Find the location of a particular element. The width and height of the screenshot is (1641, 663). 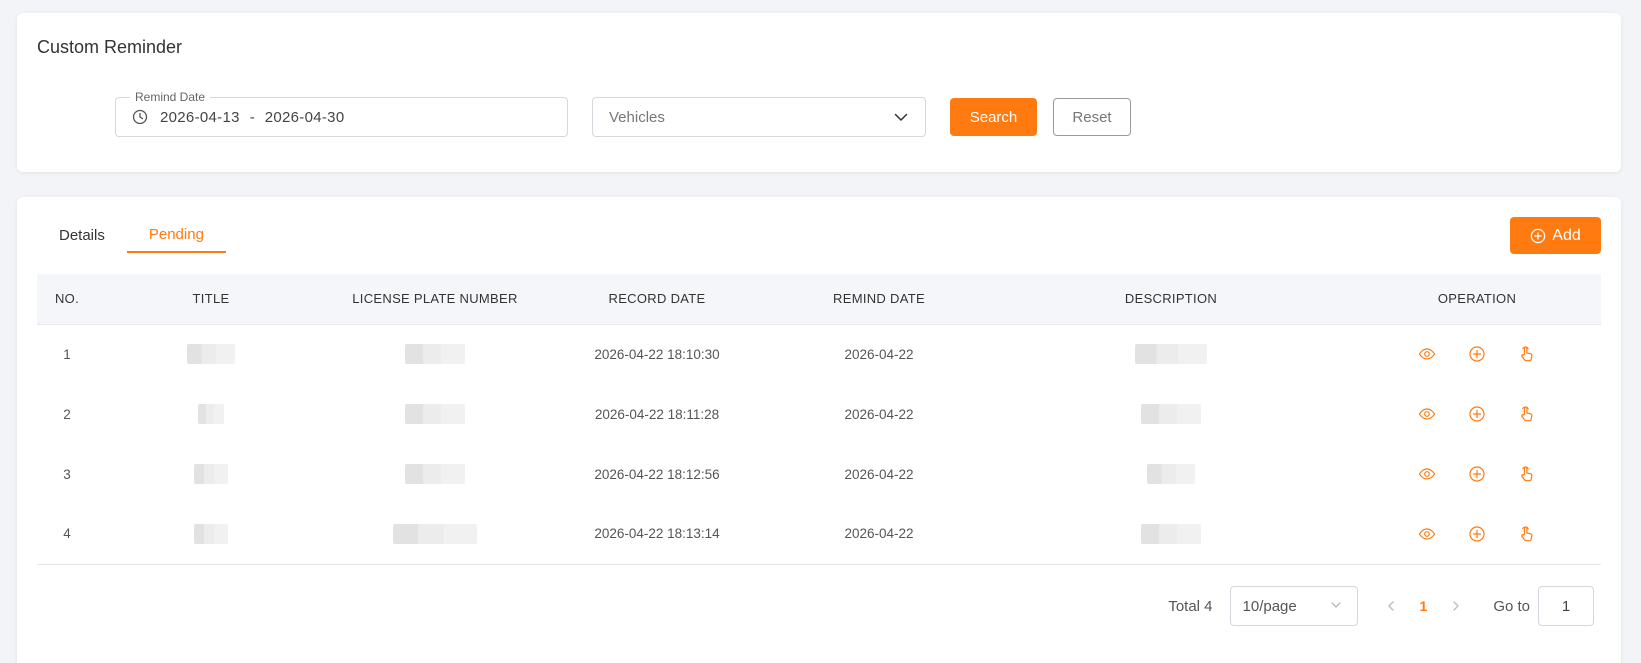

cell-record-date: 2026-04-22 18:10:30 is located at coordinates (657, 354).